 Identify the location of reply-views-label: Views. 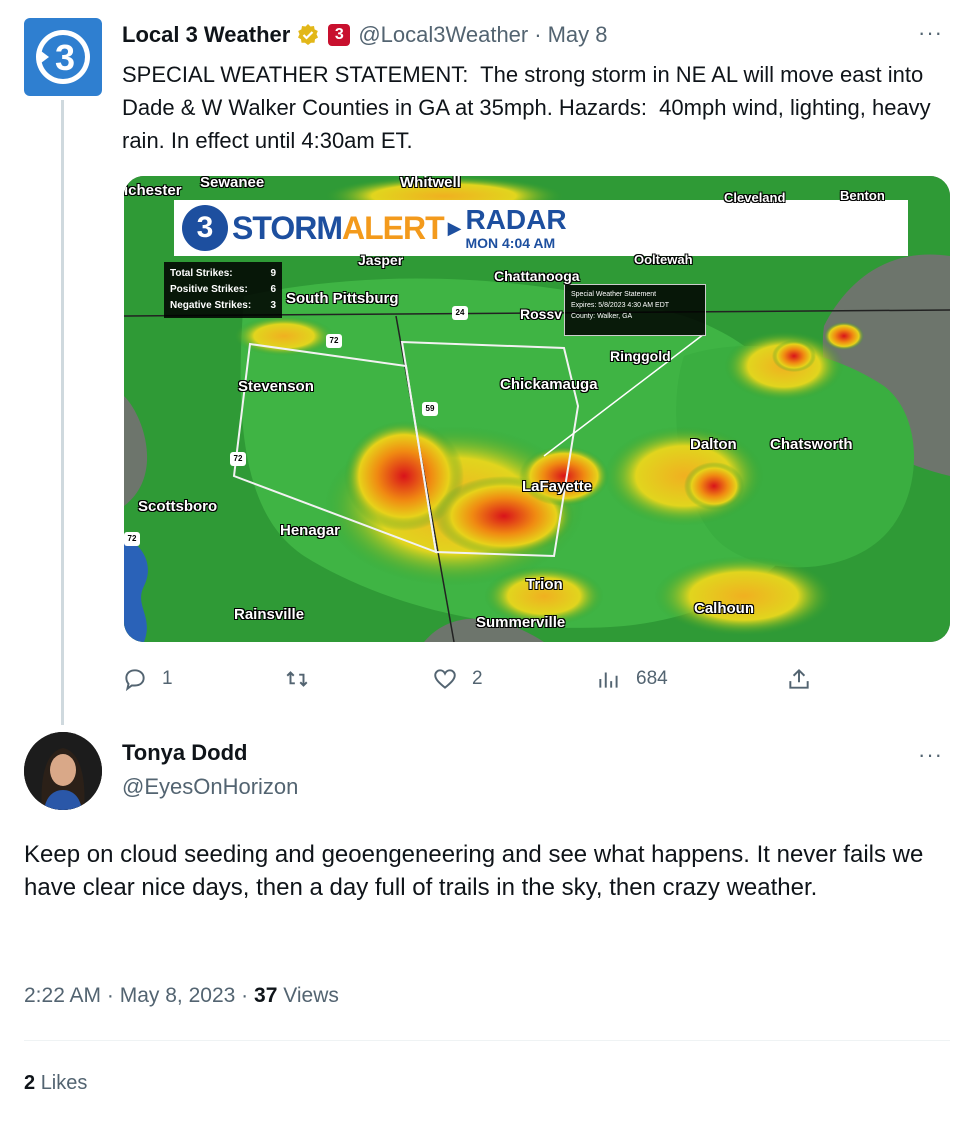
(311, 995).